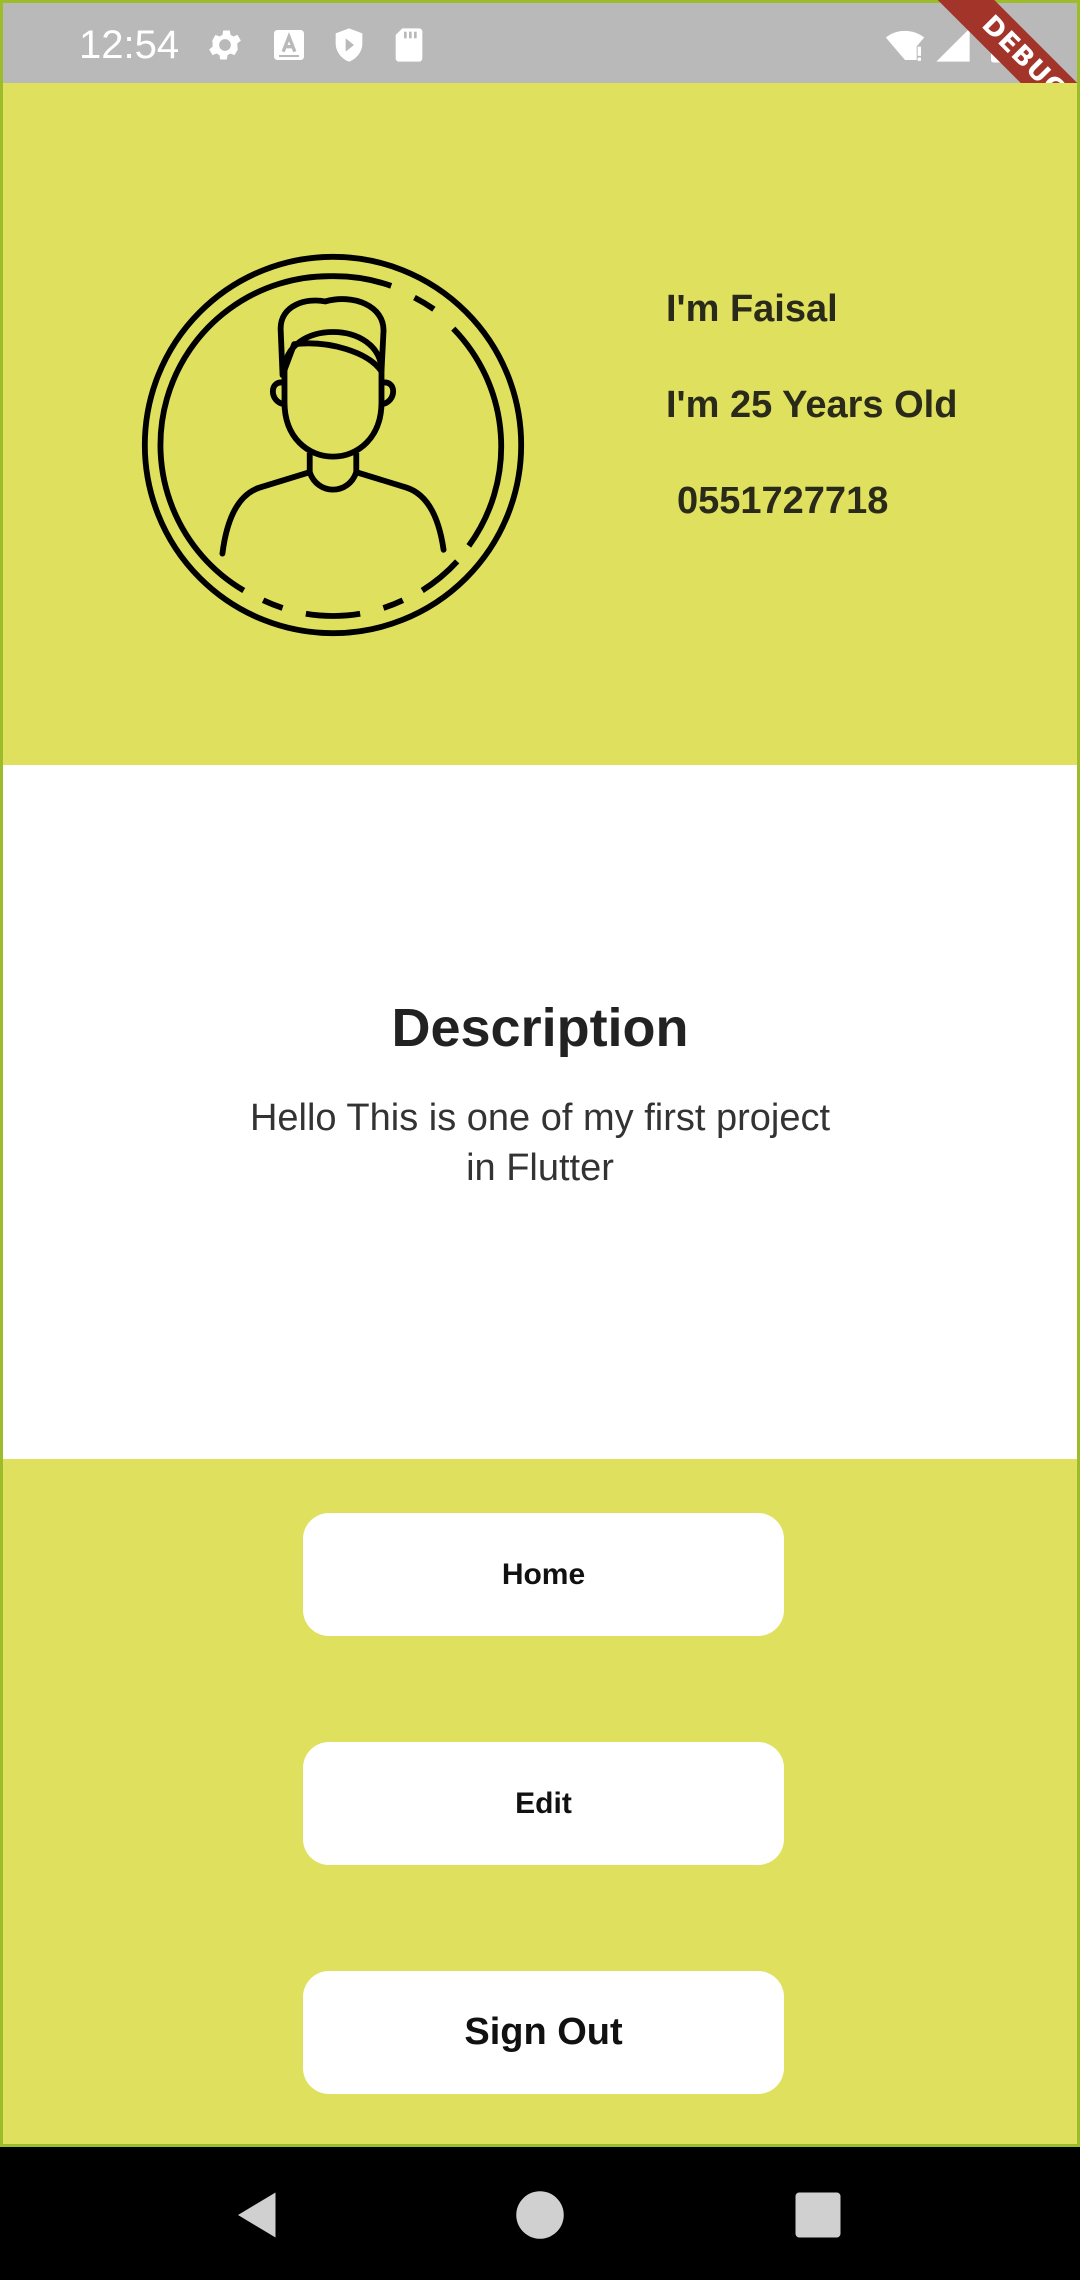 The image size is (1080, 2280). Describe the element at coordinates (333, 445) in the screenshot. I see `person-avatar-icon` at that location.